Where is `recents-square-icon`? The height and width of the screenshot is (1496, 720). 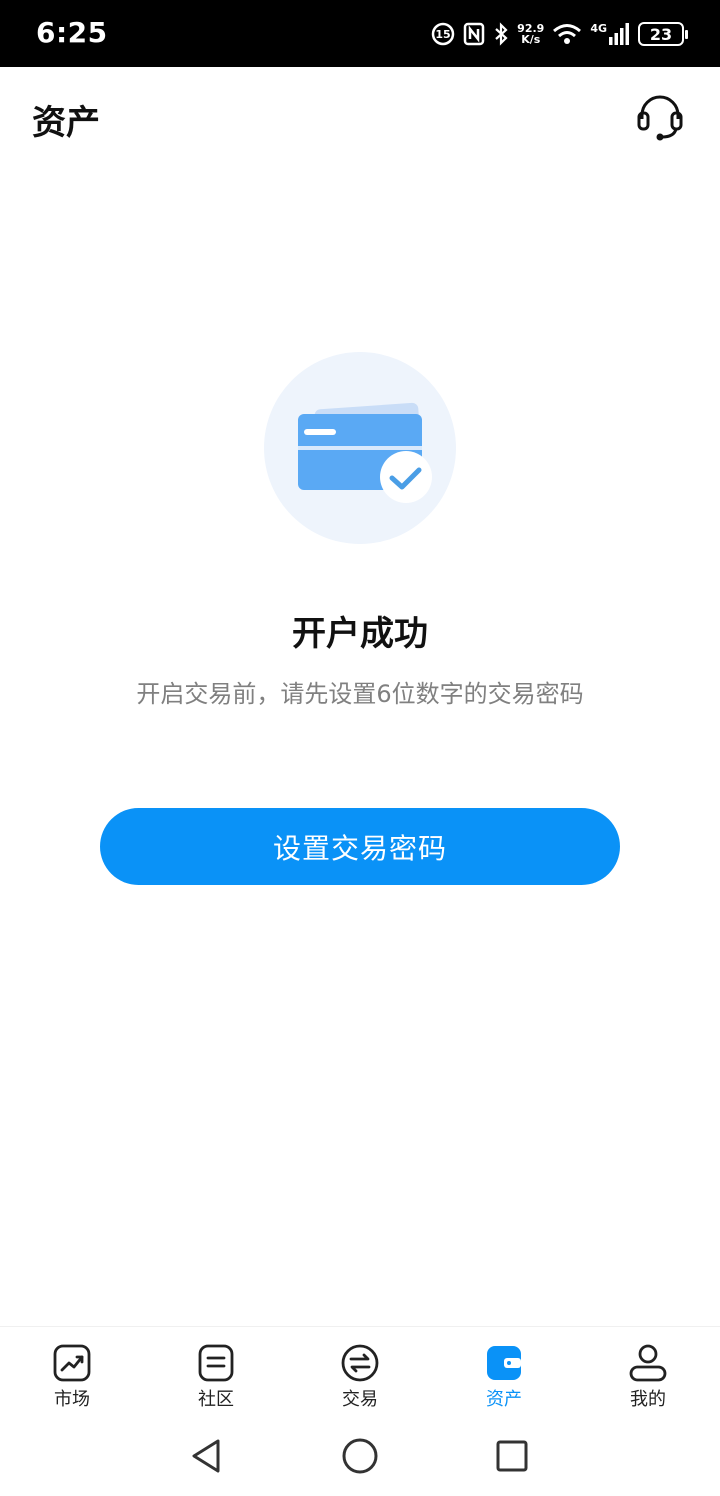 recents-square-icon is located at coordinates (512, 1456).